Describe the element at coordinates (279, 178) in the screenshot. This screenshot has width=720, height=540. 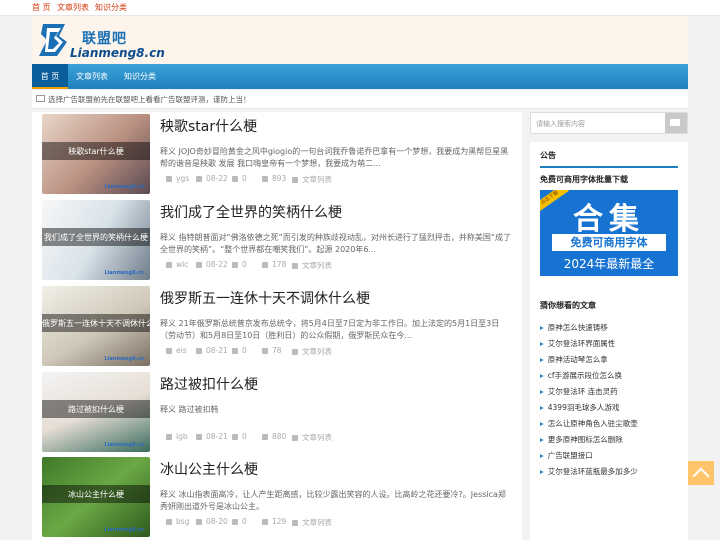
I see `post-views: 893` at that location.